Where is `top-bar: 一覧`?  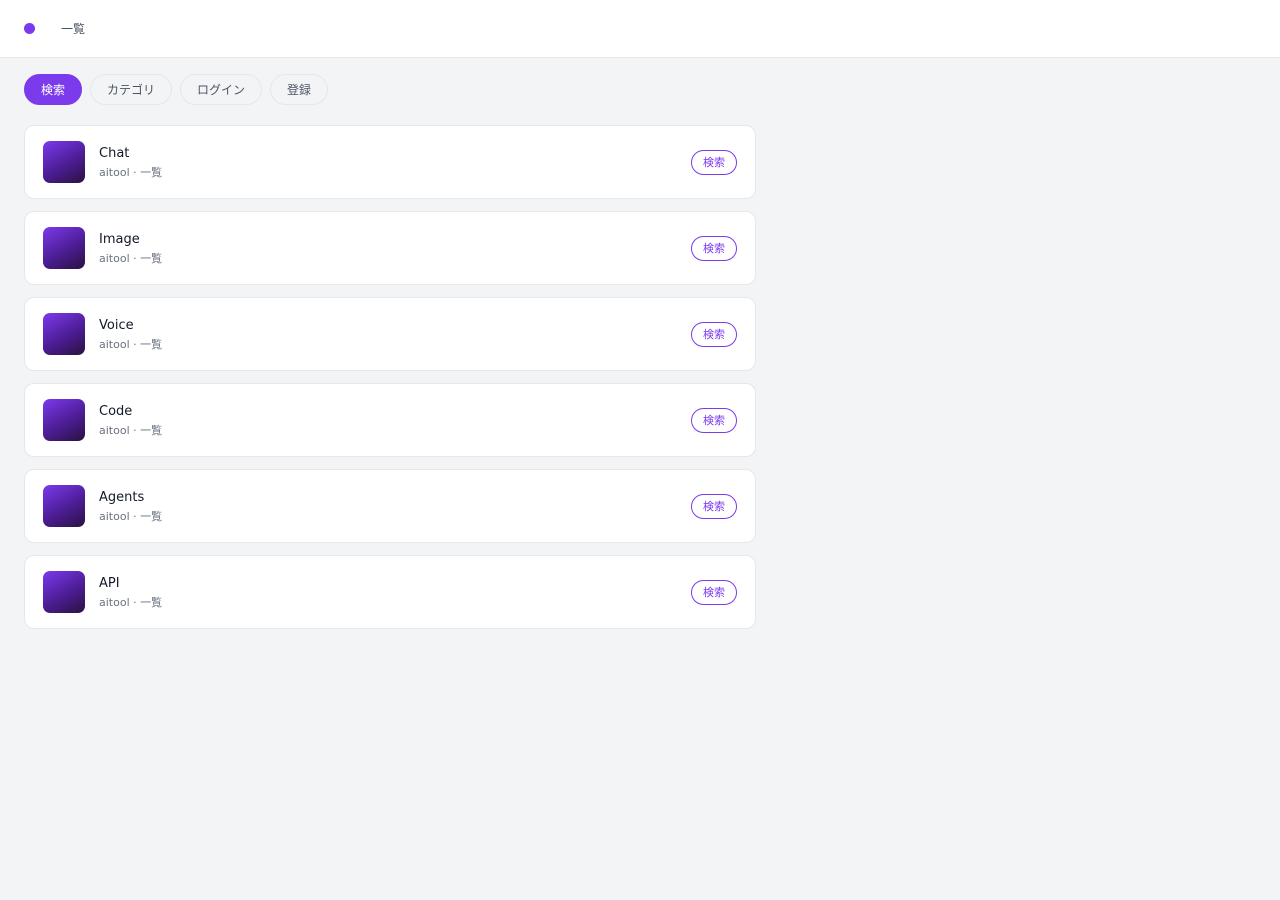 top-bar: 一覧 is located at coordinates (640, 29).